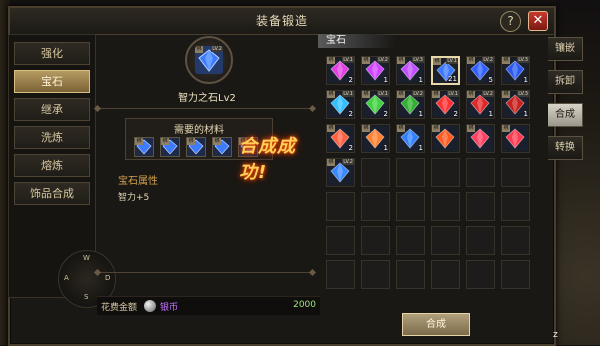 Image resolution: width=600 pixels, height=346 pixels. Describe the element at coordinates (52, 109) in the screenshot. I see `menu-item: 继承` at that location.